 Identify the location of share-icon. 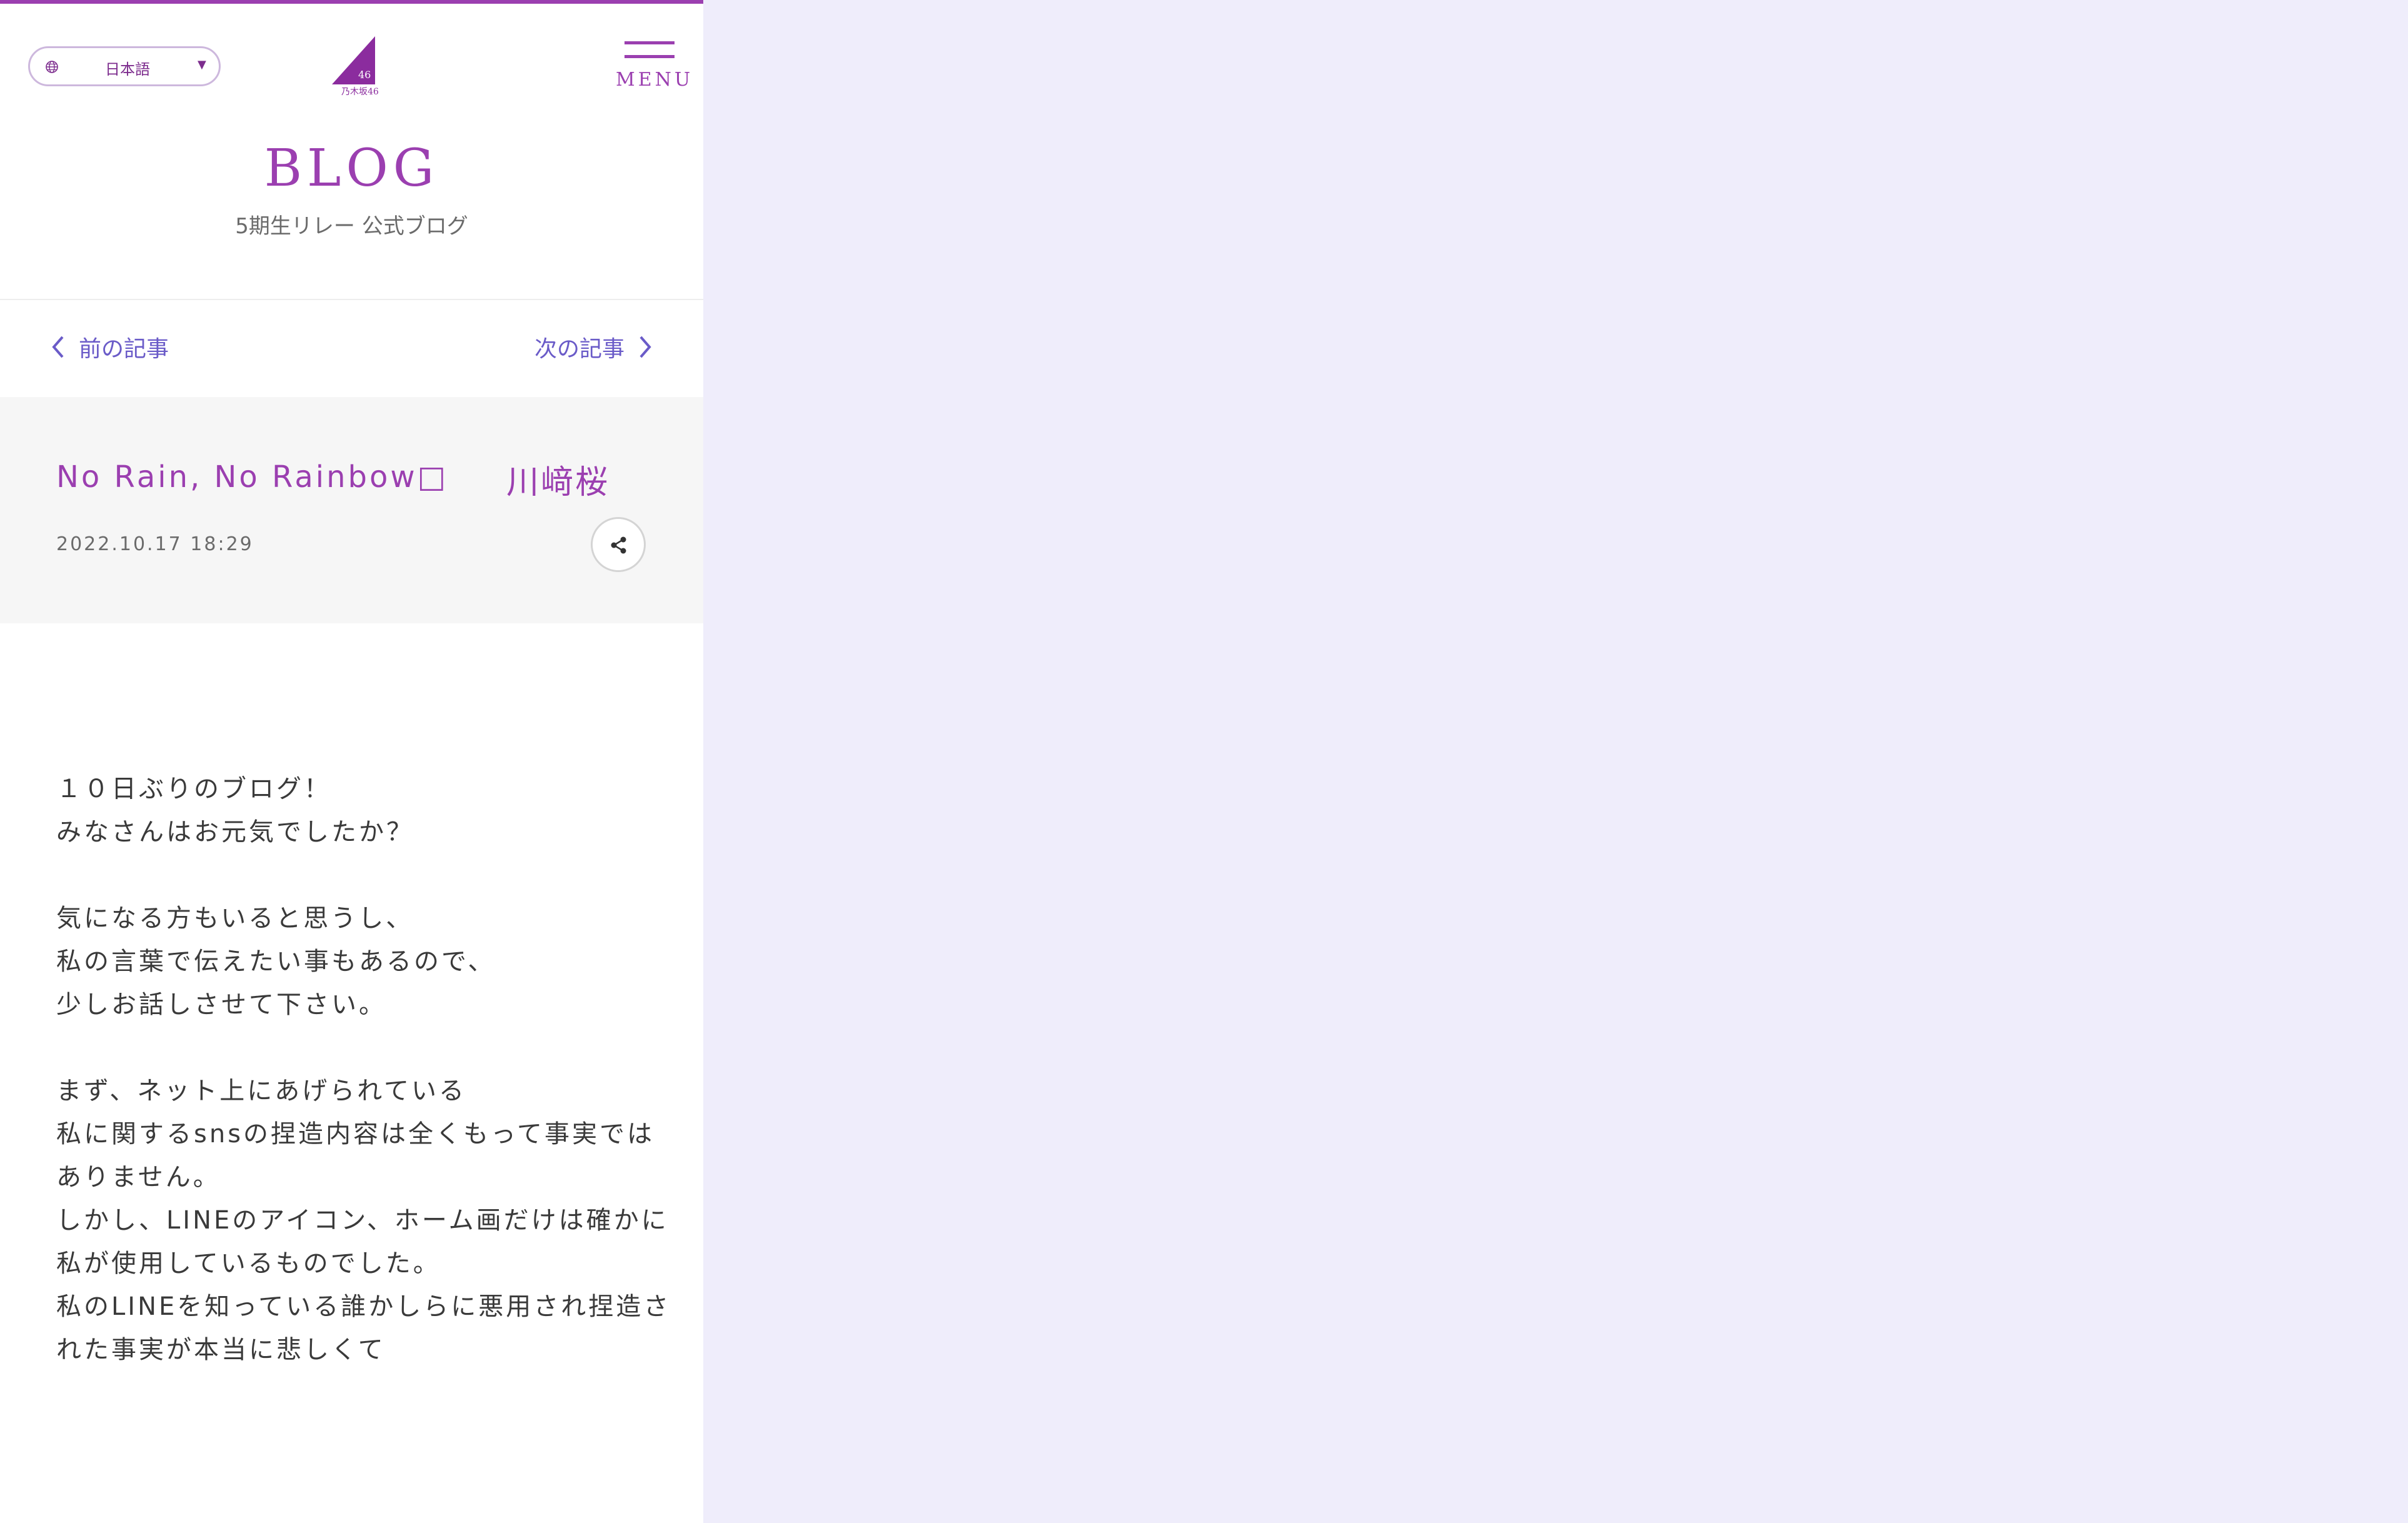
(618, 545).